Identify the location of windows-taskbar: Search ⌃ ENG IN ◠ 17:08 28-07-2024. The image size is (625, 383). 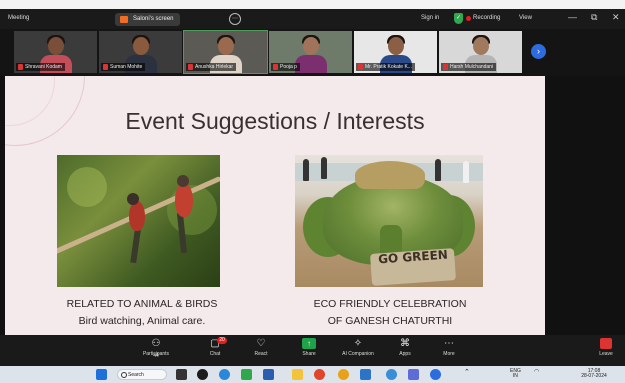
(312, 374).